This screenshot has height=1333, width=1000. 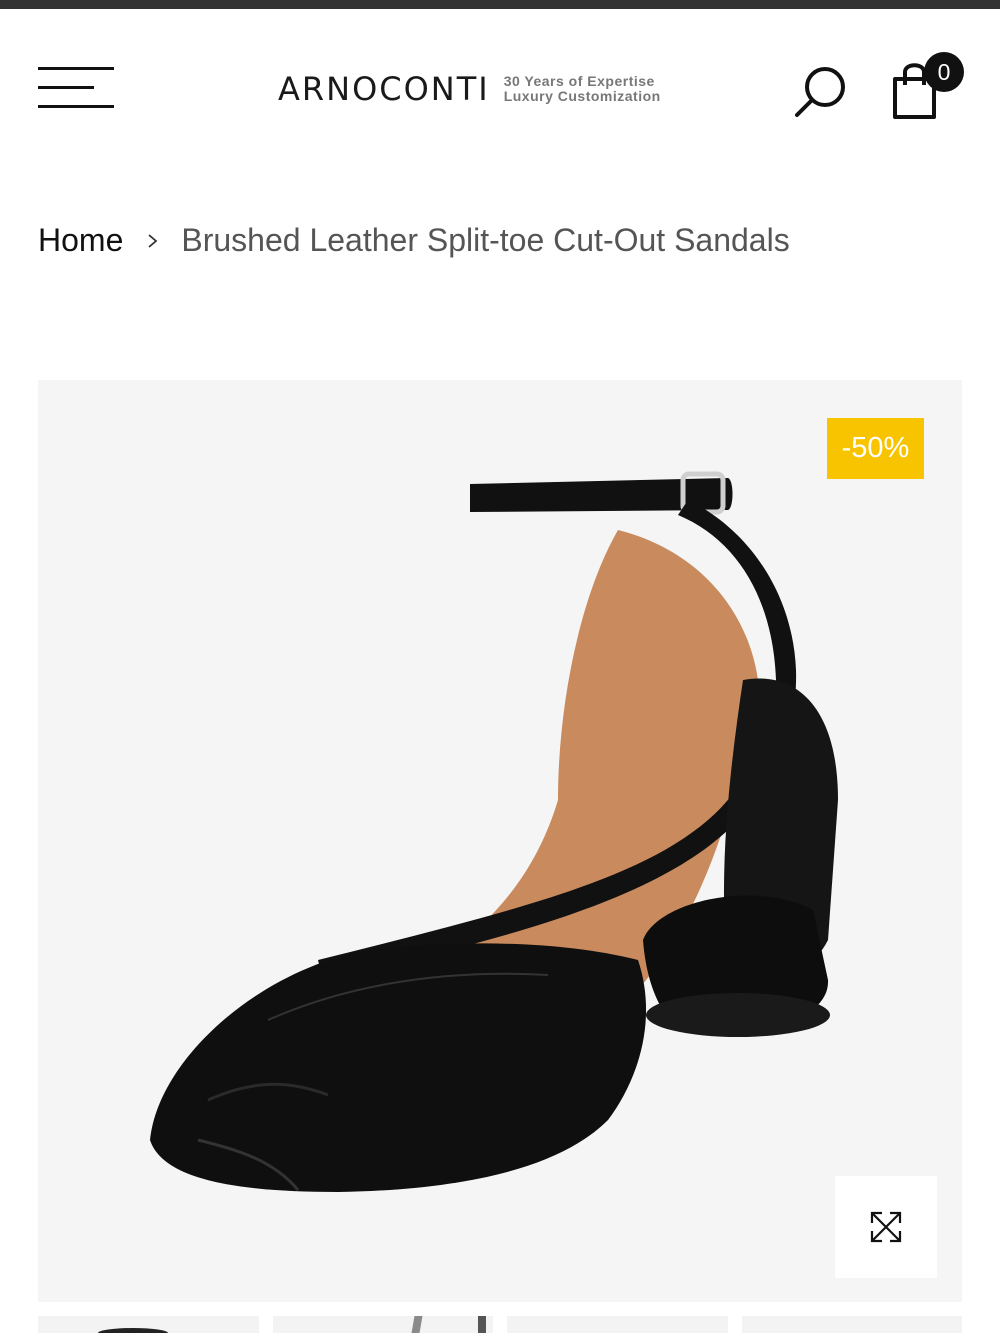 I want to click on expand-icon, so click(x=886, y=1227).